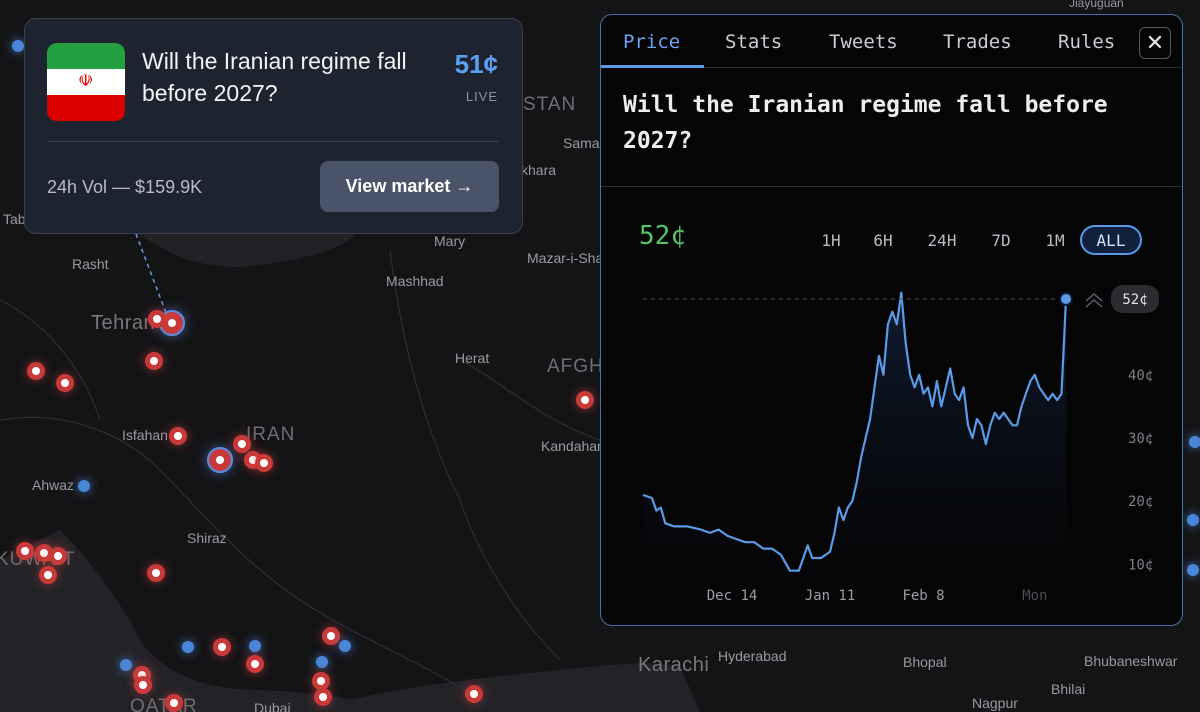 The image size is (1200, 712). Describe the element at coordinates (977, 42) in the screenshot. I see `tab-trades: Trades` at that location.